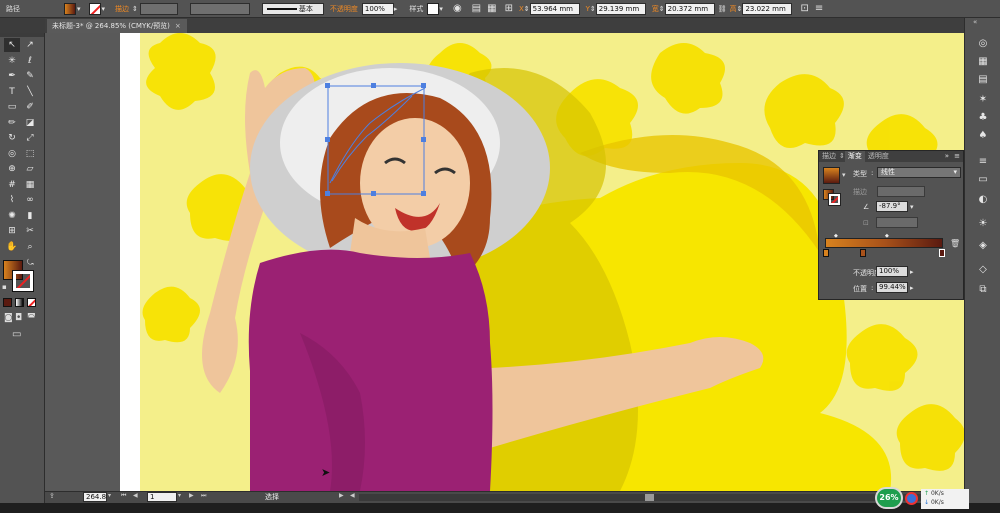 This screenshot has height=513, width=1000. Describe the element at coordinates (30, 107) in the screenshot. I see `paintbrush-tool: ✐` at that location.